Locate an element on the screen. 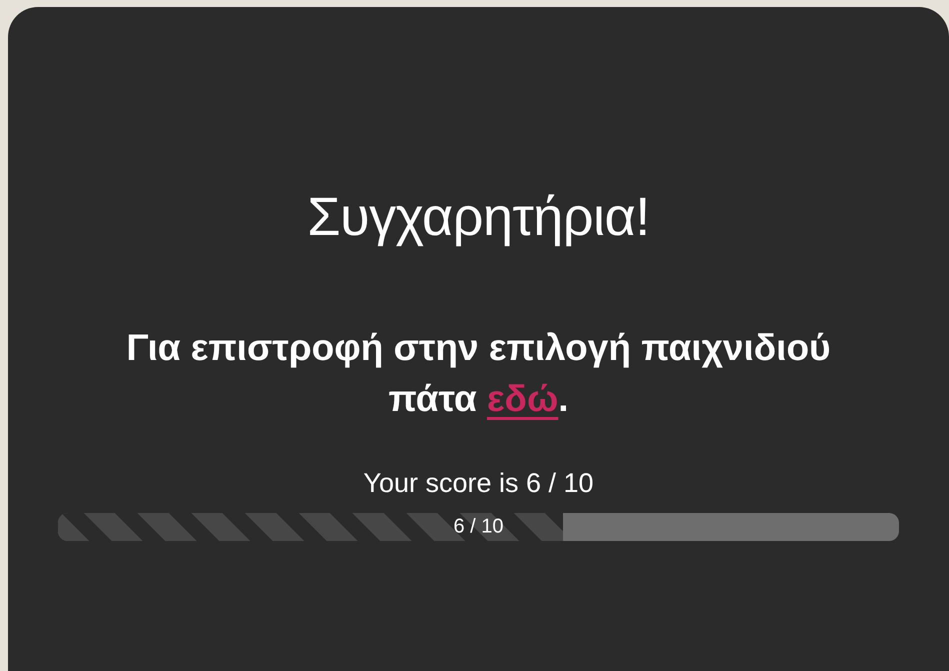 This screenshot has width=949, height=671. congratulations-title: Συγχαρητήρια! is located at coordinates (478, 217).